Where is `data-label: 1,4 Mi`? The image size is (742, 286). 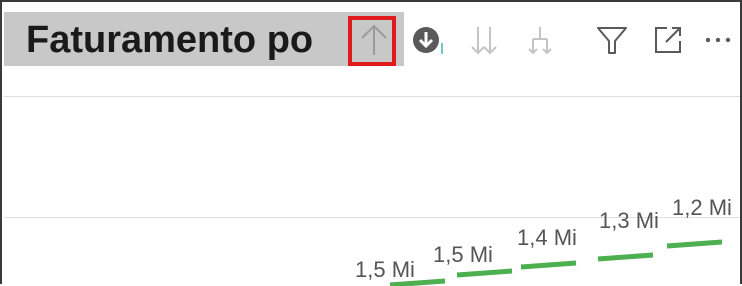
data-label: 1,4 Mi is located at coordinates (547, 237).